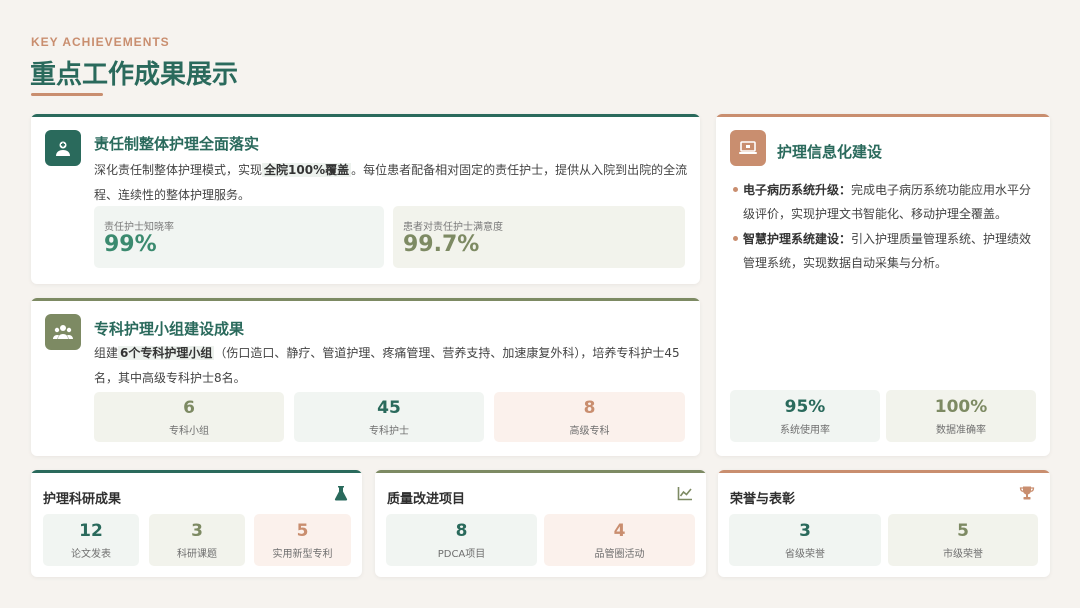 The width and height of the screenshot is (1080, 608). I want to click on stat-value: 45, so click(389, 407).